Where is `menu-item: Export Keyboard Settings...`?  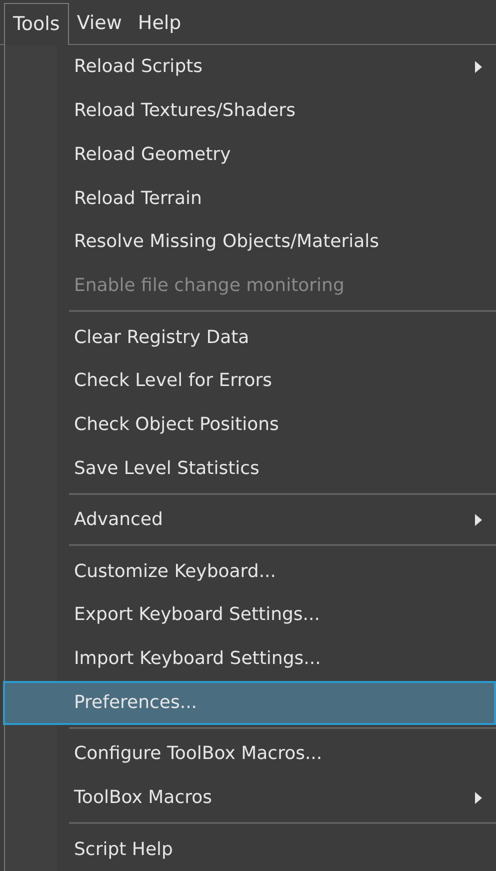 menu-item: Export Keyboard Settings... is located at coordinates (276, 615).